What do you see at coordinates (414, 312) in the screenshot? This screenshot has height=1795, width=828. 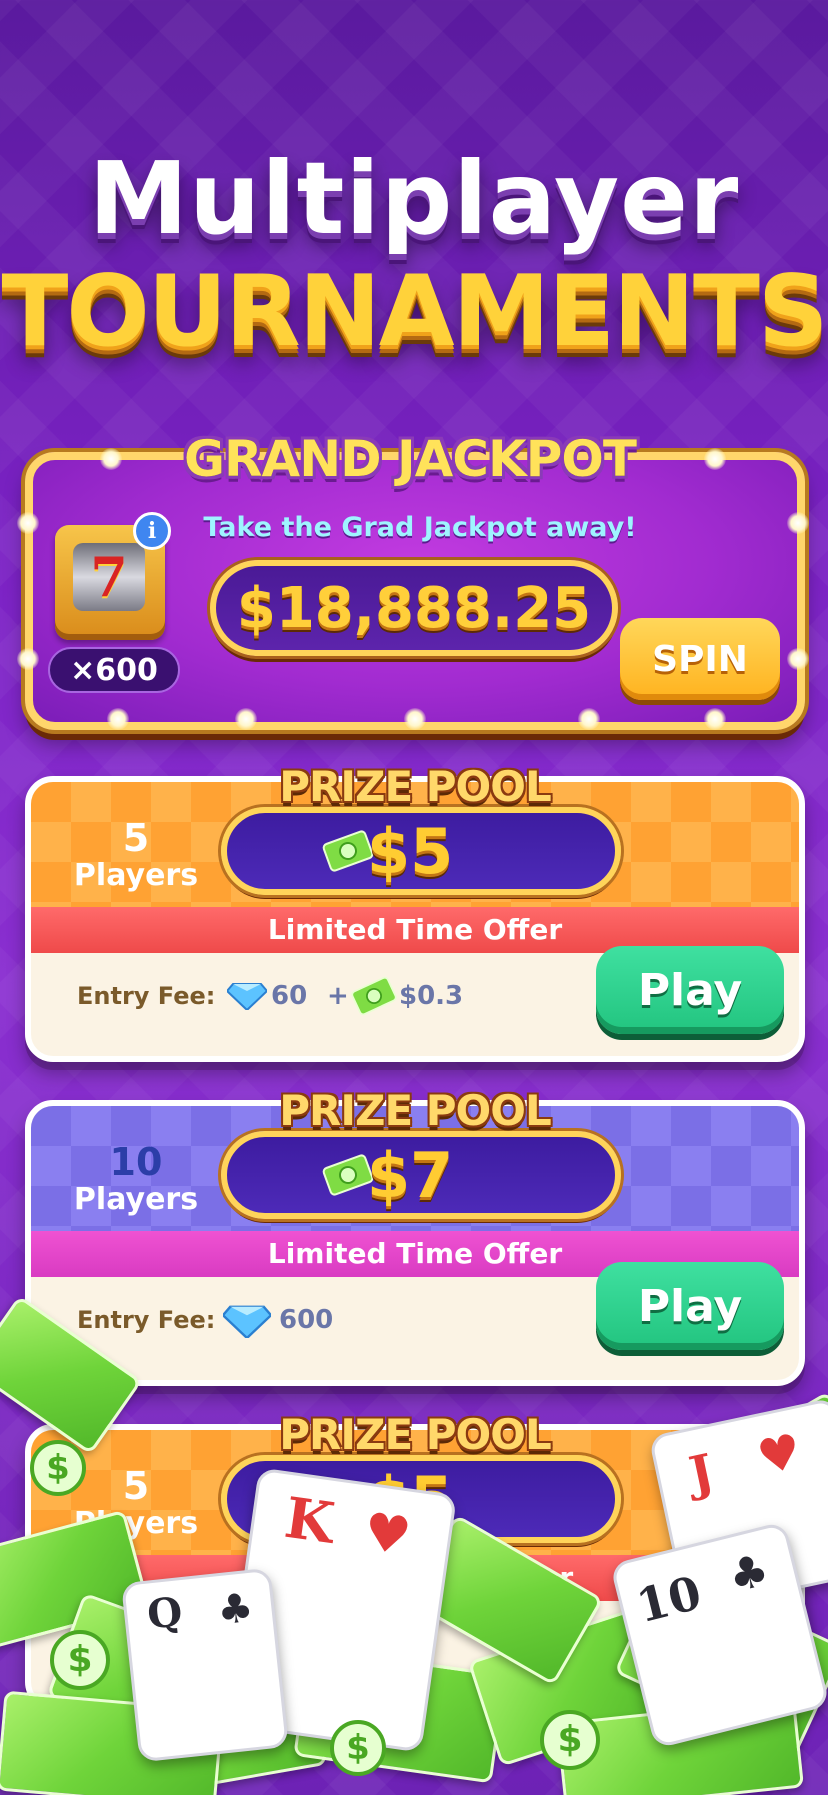 I see `headline-tournaments: TOURNAMENTS` at bounding box center [414, 312].